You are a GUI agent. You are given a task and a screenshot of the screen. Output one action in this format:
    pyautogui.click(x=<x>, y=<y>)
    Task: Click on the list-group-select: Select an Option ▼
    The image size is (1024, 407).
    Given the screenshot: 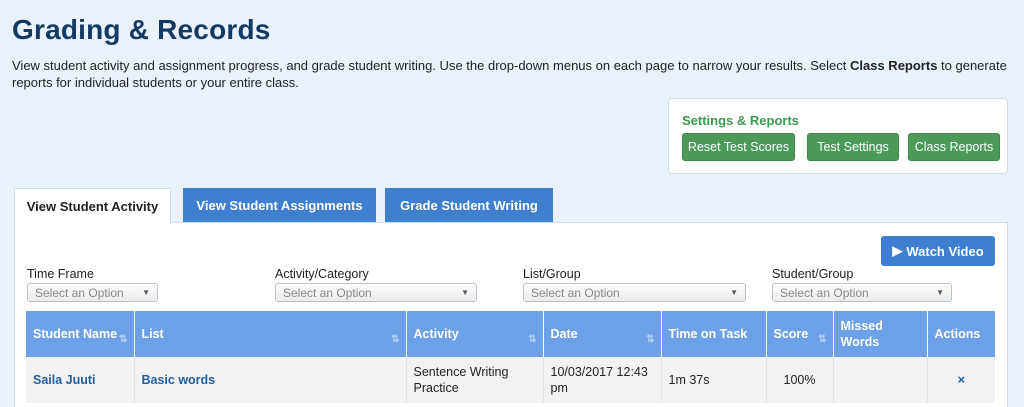 What is the action you would take?
    pyautogui.click(x=634, y=292)
    